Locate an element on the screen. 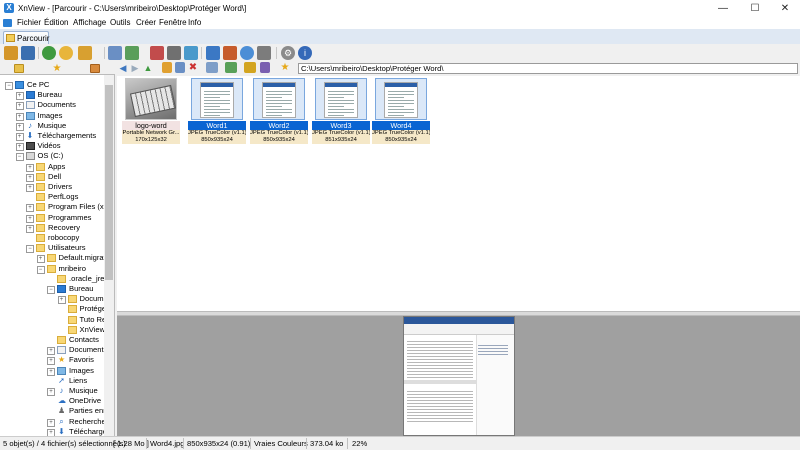 The width and height of the screenshot is (800, 450). menu-affichage: Affichage is located at coordinates (89, 22).